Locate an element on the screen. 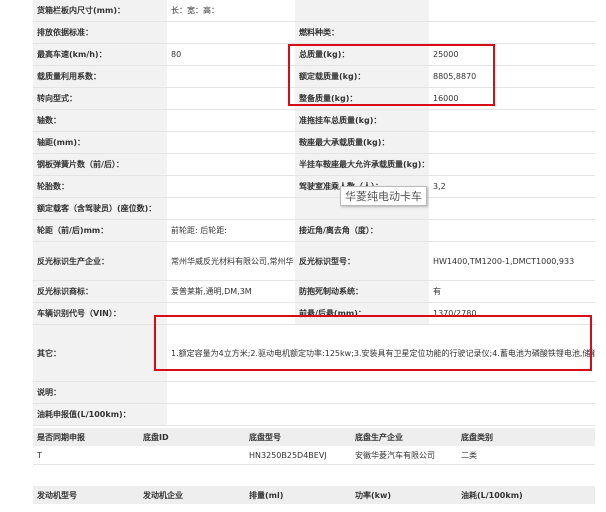  spec-row: 轮距（前/后)mm： 前轮距: 后轮距: 接近角/离去角（度）： is located at coordinates (314, 230).